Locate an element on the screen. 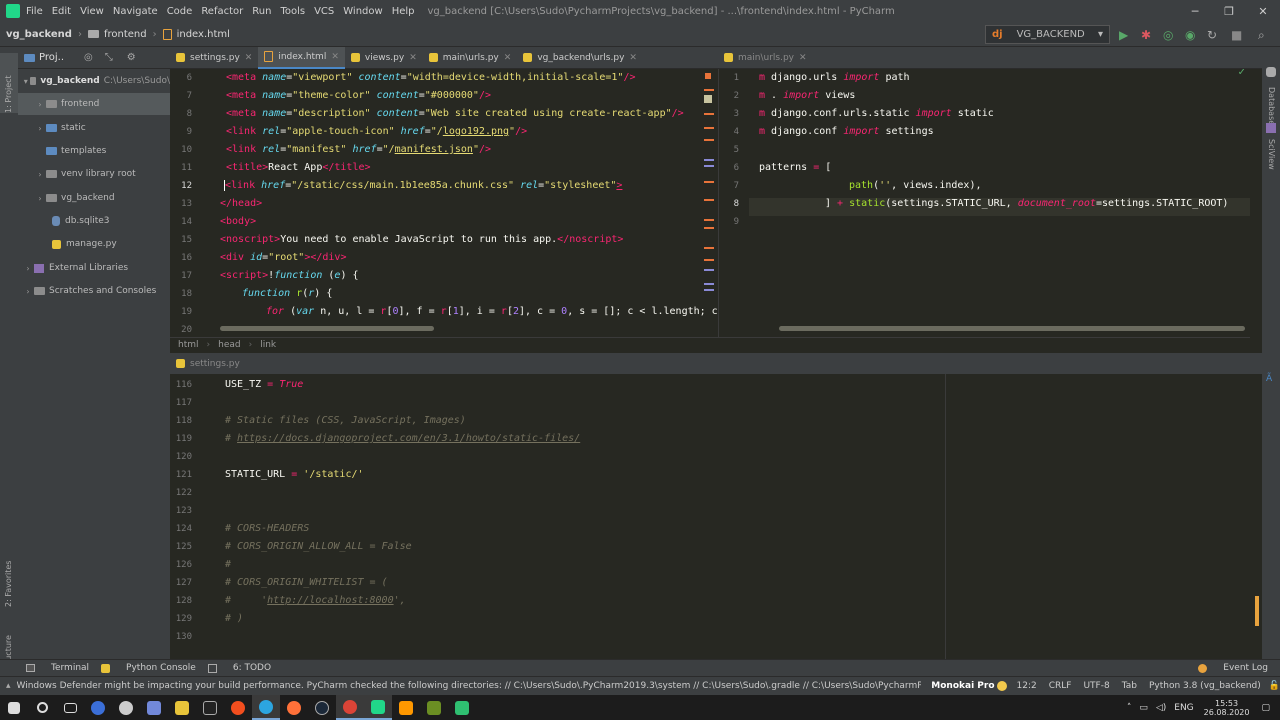 The image size is (1280, 720). menu-edit: Edit is located at coordinates (61, 11).